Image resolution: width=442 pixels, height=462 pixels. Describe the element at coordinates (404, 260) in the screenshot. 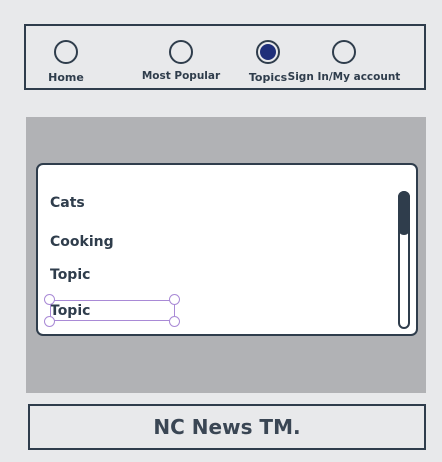

I see `scrollbar-track` at that location.